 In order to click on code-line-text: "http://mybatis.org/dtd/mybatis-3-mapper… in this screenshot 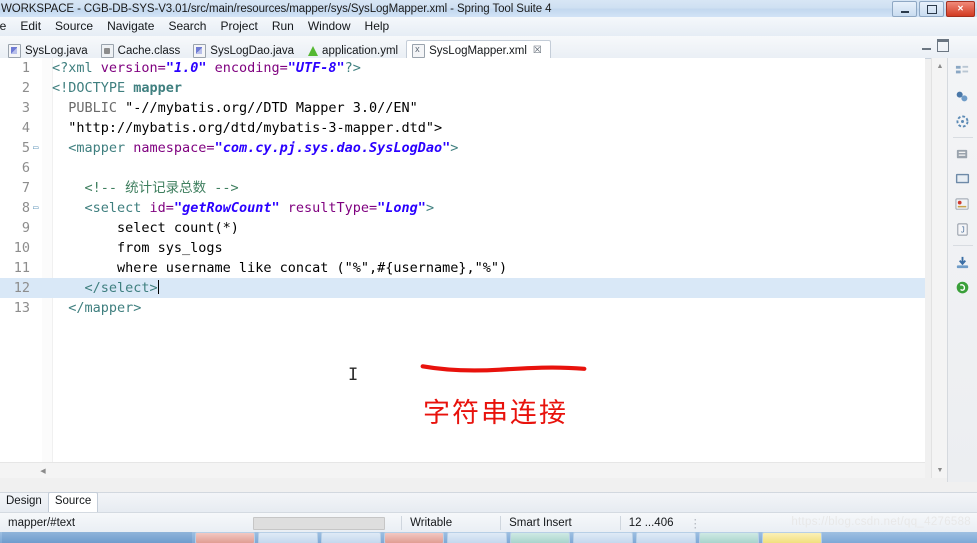, I will do `click(247, 128)`.